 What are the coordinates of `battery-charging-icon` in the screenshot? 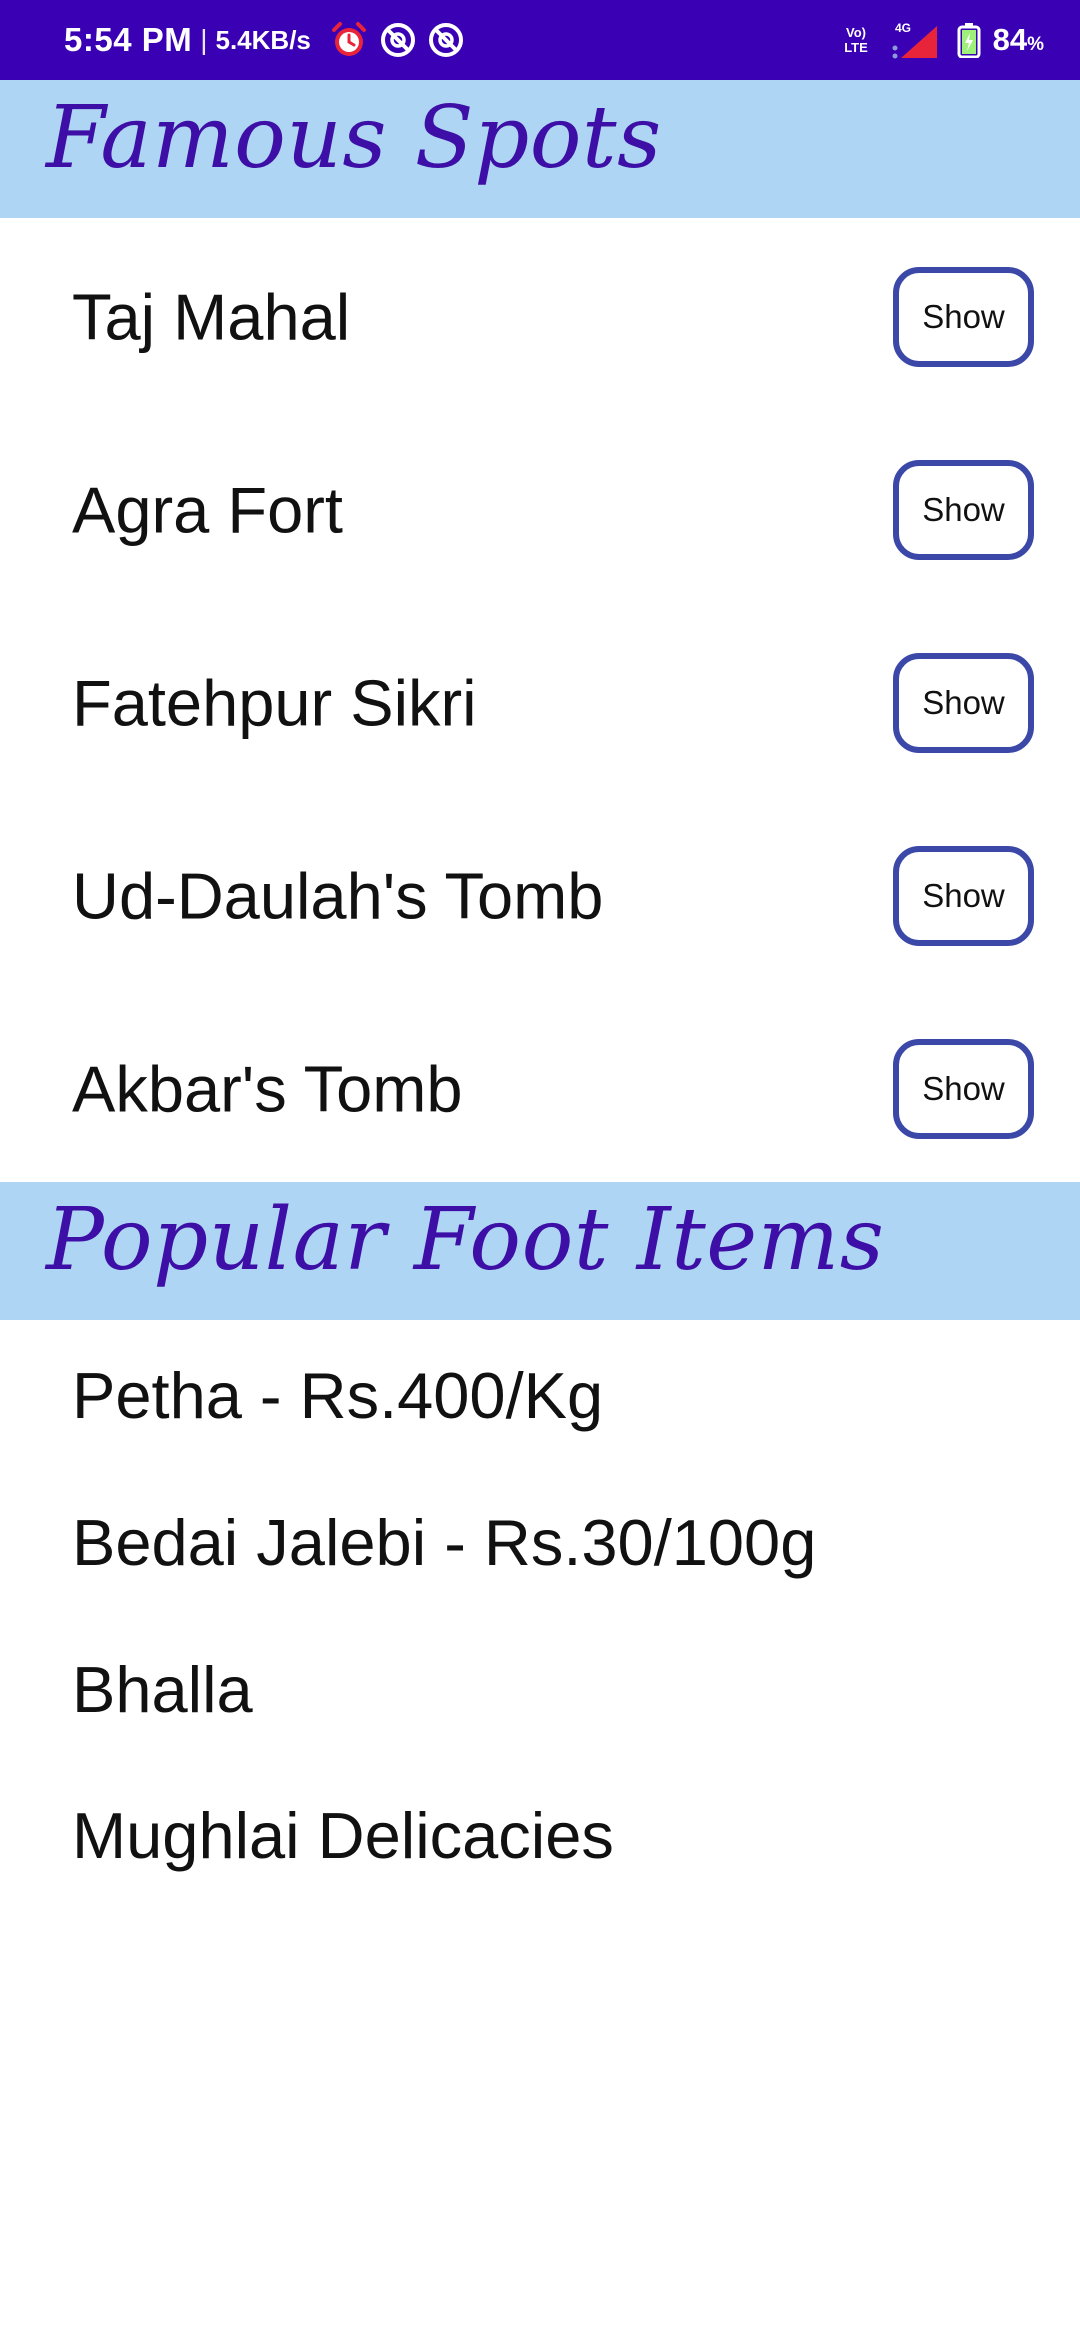 It's located at (969, 40).